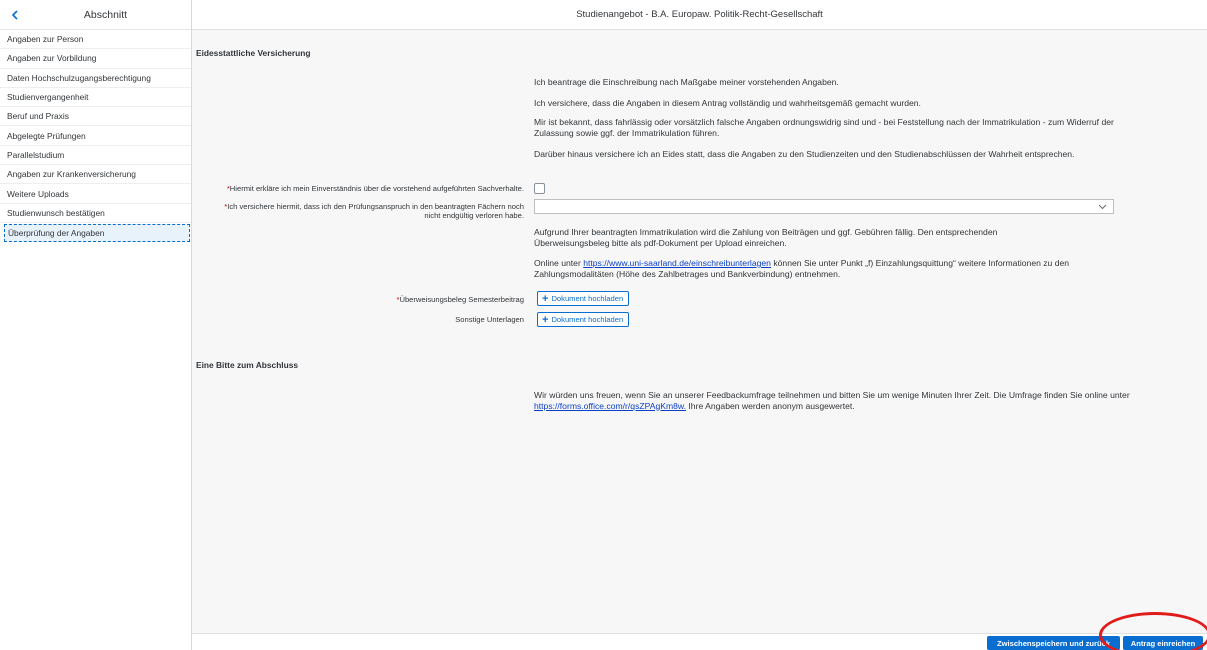 The width and height of the screenshot is (1207, 650). Describe the element at coordinates (610, 406) in the screenshot. I see `feedback-survey-link: https://forms.office.com/r/qsZPAgKm8w.` at that location.